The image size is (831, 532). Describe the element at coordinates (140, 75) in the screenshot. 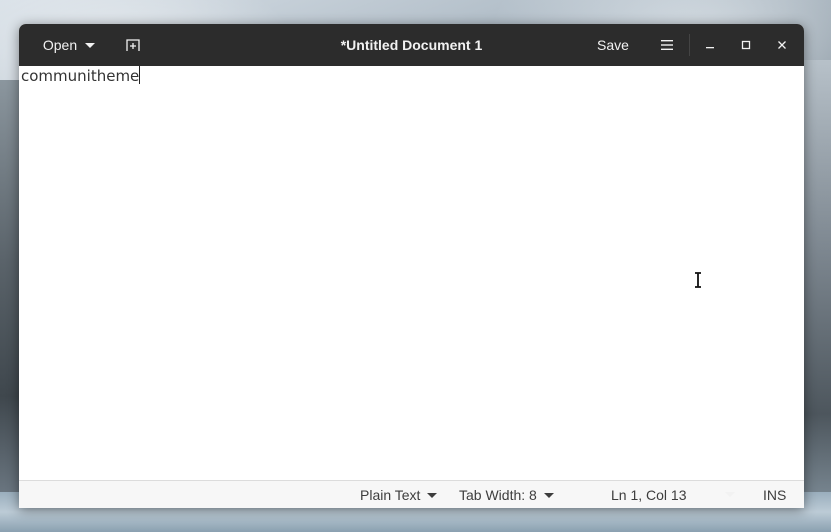

I see `text-caret` at that location.